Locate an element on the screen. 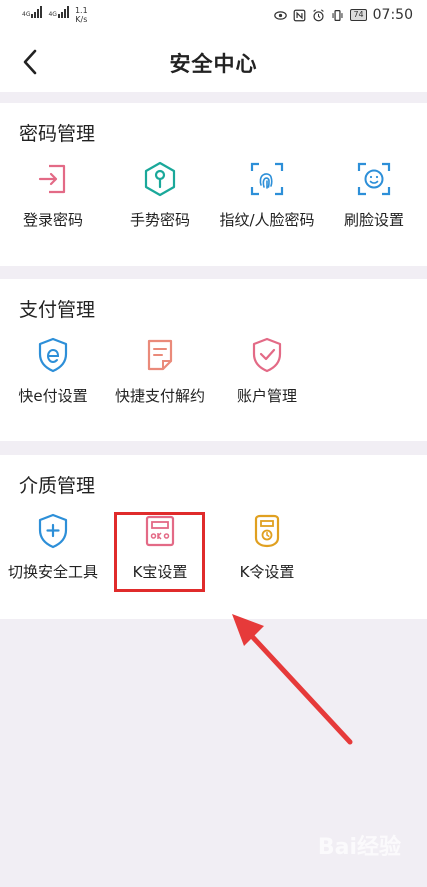  watermark: Bai经验 is located at coordinates (359, 847).